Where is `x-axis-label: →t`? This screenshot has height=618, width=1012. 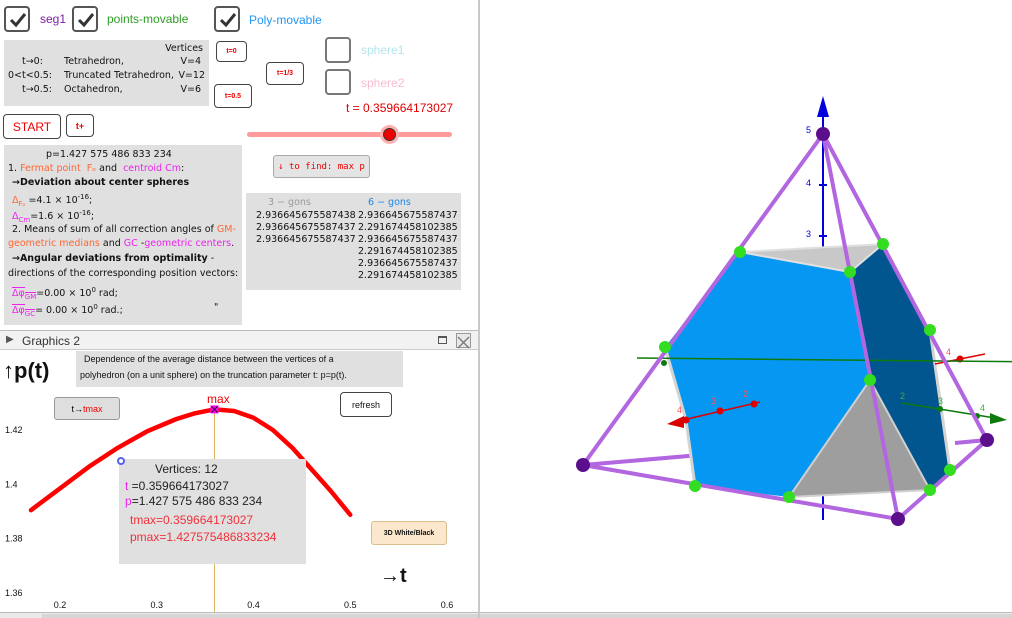 x-axis-label: →t is located at coordinates (393, 576).